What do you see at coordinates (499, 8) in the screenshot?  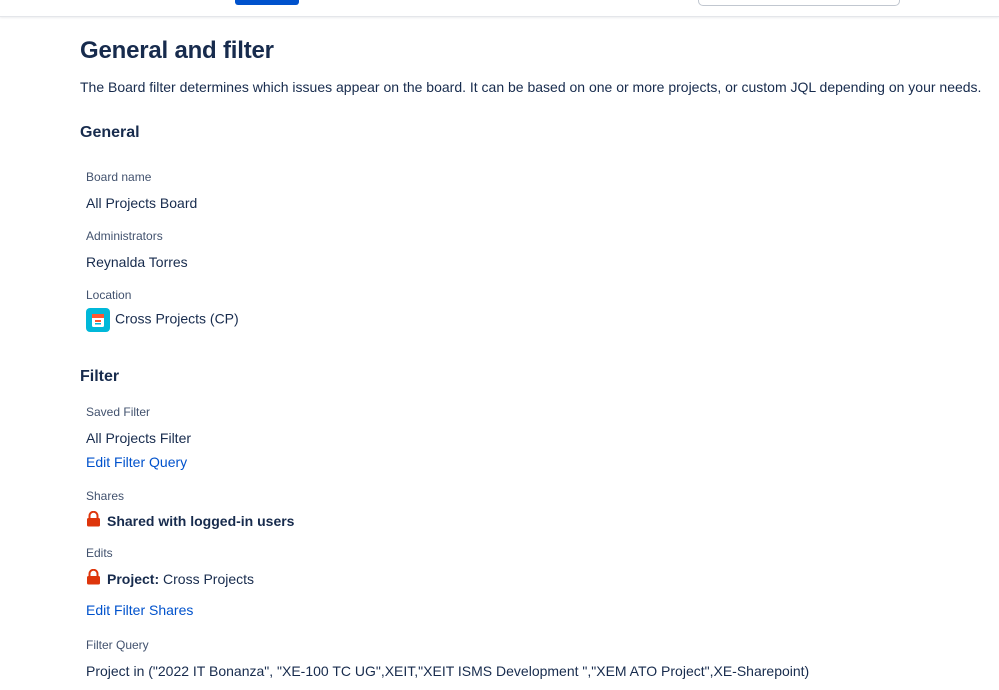 I see `top-navigation-bar` at bounding box center [499, 8].